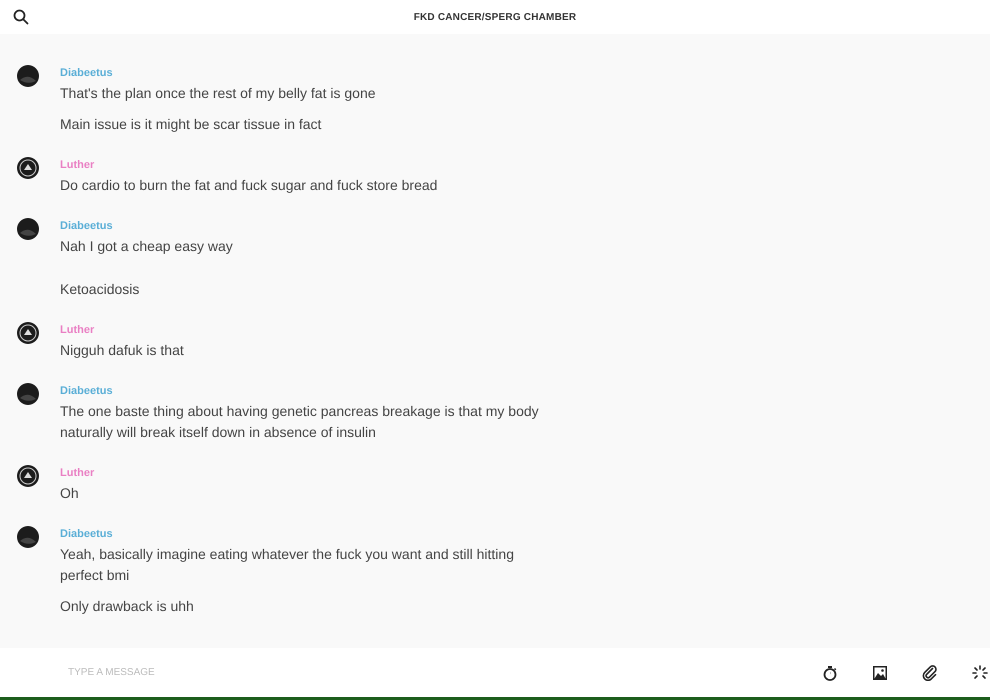 Image resolution: width=990 pixels, height=700 pixels. I want to click on search-icon, so click(21, 17).